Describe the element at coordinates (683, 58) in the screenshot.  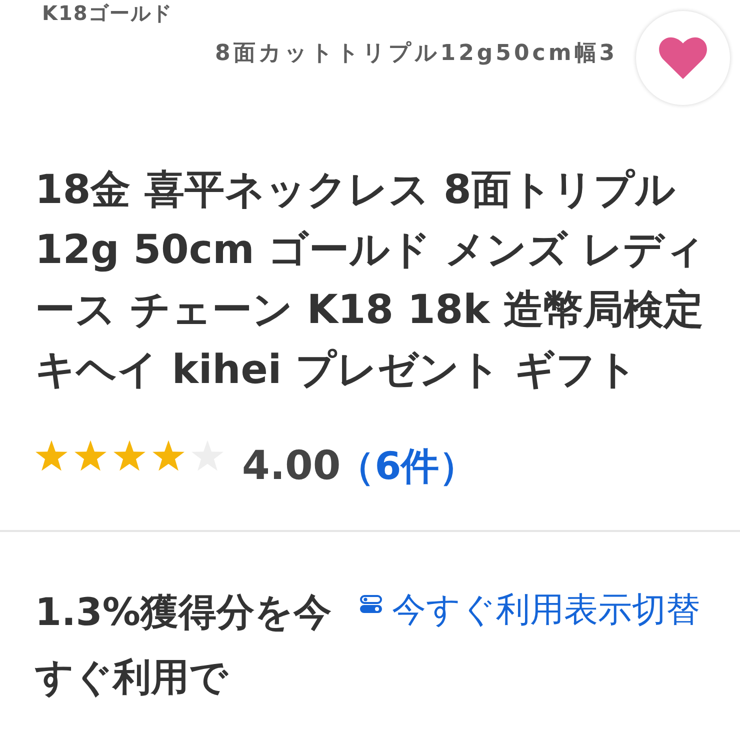
I see `heart-icon` at that location.